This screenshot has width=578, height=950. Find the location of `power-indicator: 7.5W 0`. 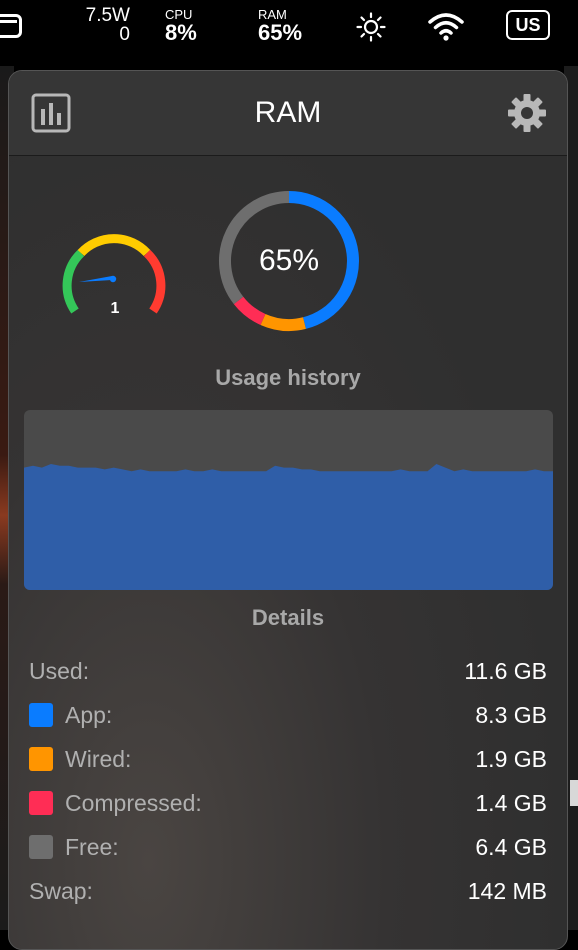

power-indicator: 7.5W 0 is located at coordinates (100, 25).